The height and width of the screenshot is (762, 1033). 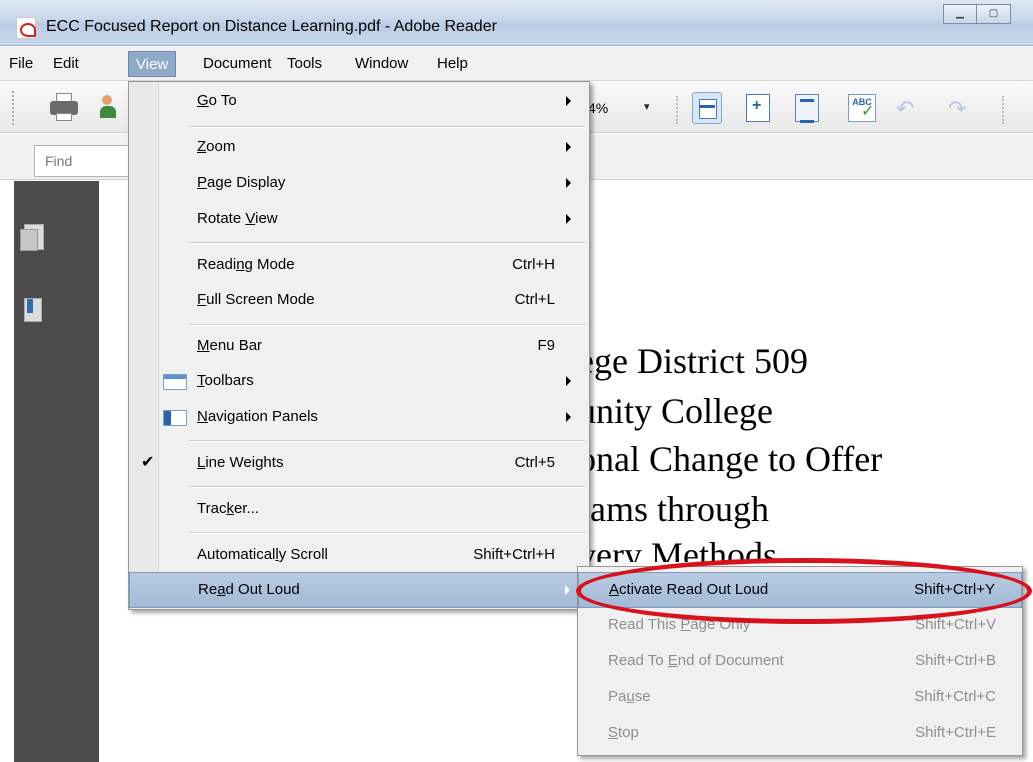 I want to click on menu-item-page-display: Page Display, so click(x=359, y=184).